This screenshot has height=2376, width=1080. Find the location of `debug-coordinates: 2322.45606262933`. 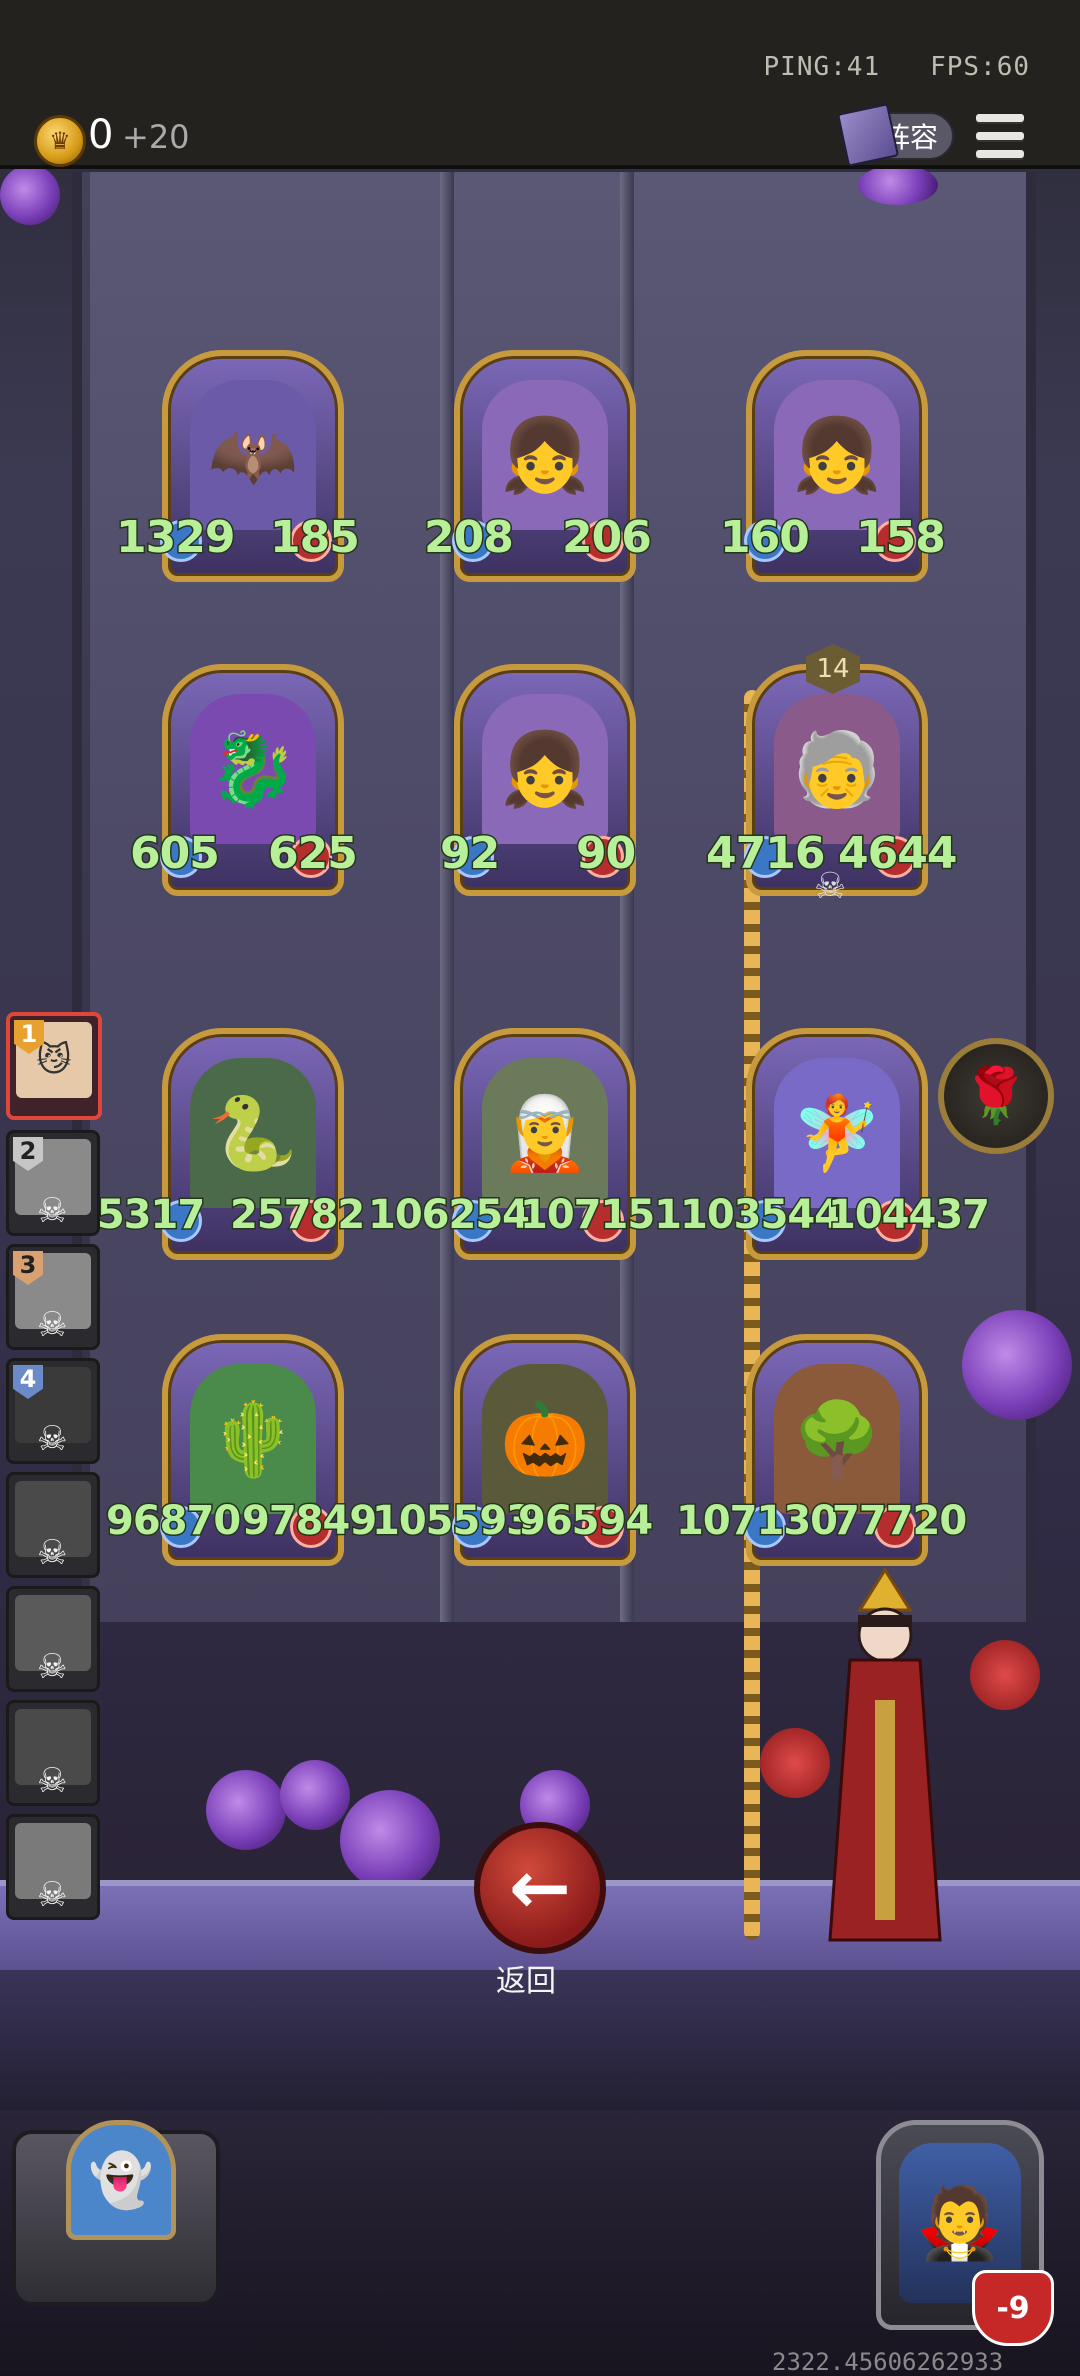

debug-coordinates: 2322.45606262933 is located at coordinates (888, 2362).